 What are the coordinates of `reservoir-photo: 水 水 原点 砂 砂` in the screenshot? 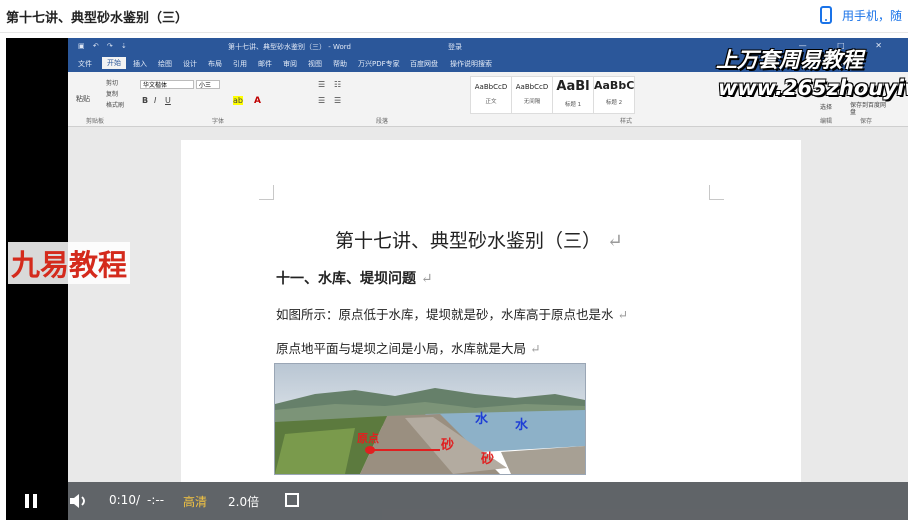 It's located at (430, 419).